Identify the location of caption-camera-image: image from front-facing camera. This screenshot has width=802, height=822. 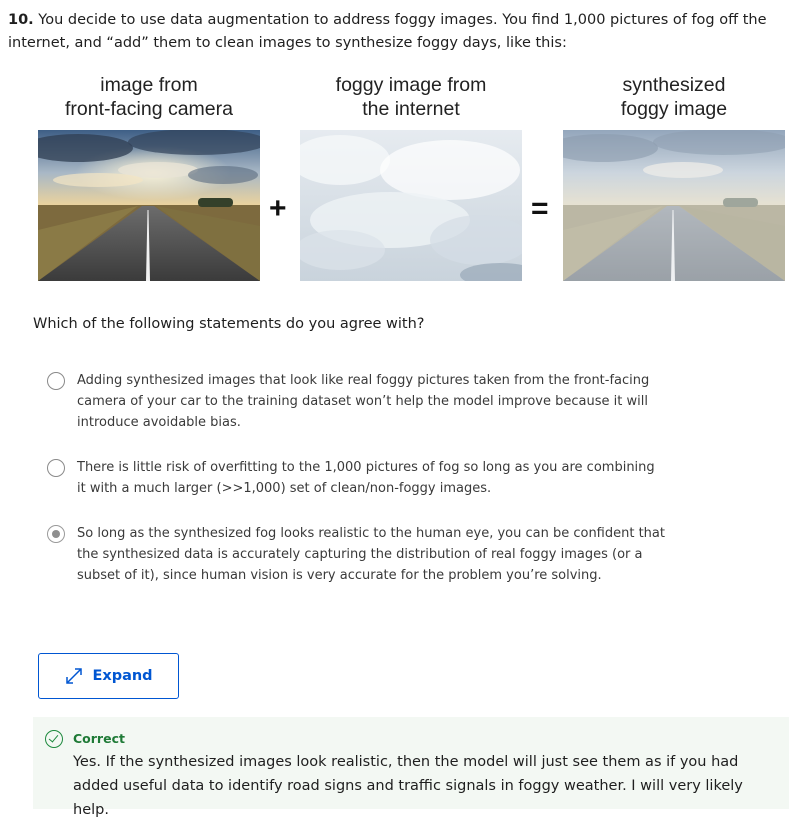
(149, 97).